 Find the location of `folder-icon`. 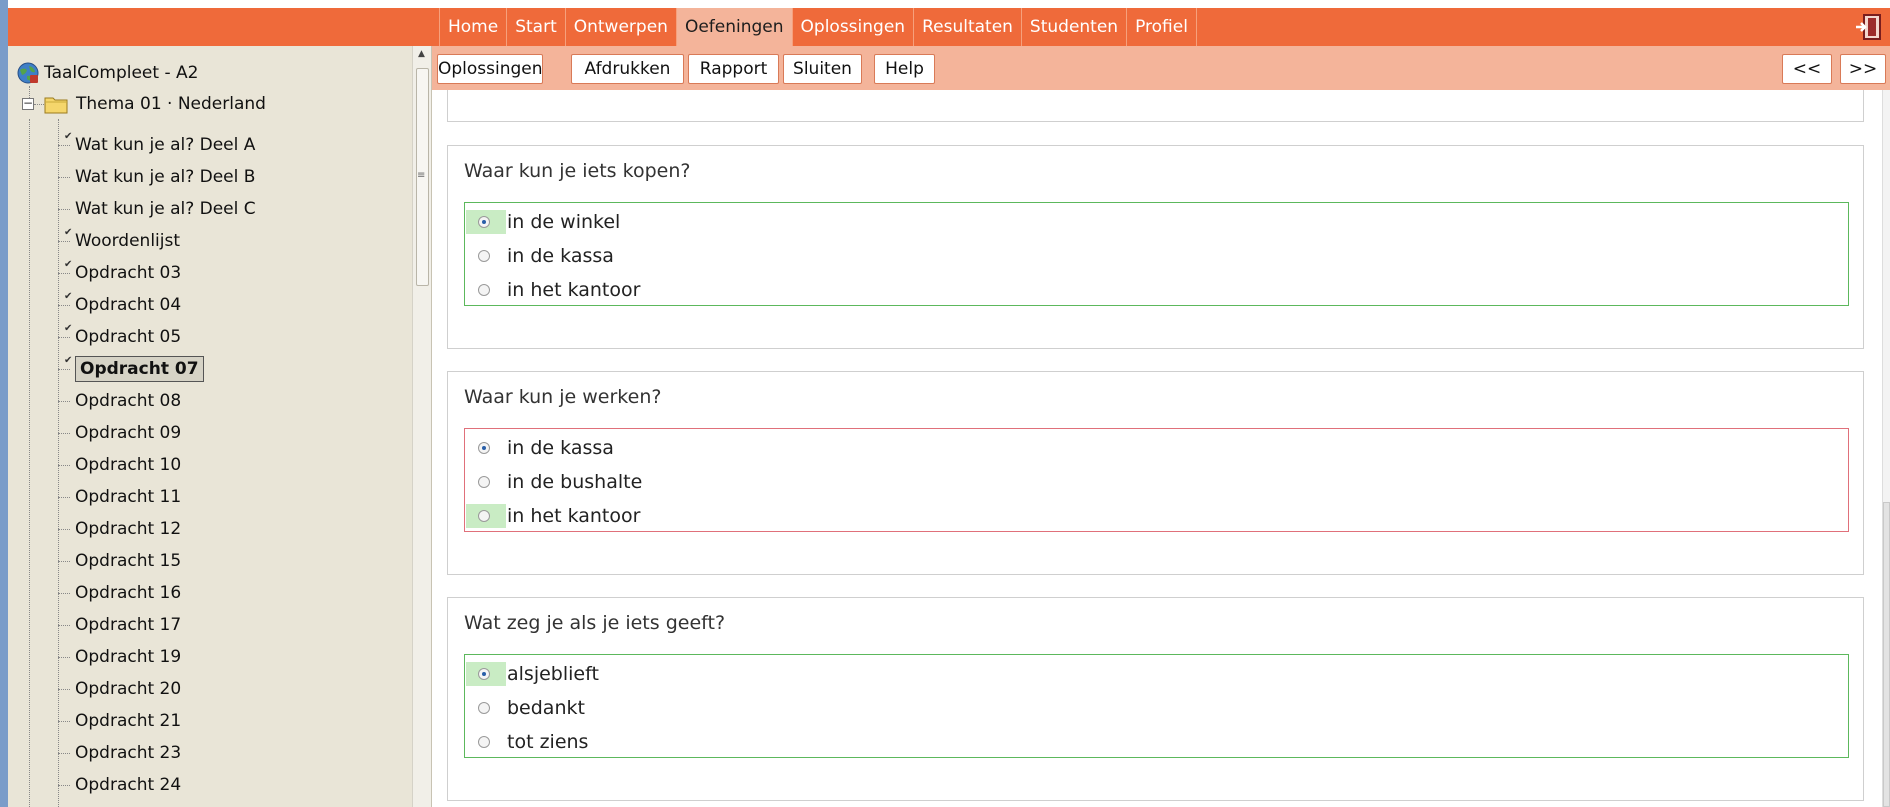

folder-icon is located at coordinates (56, 105).